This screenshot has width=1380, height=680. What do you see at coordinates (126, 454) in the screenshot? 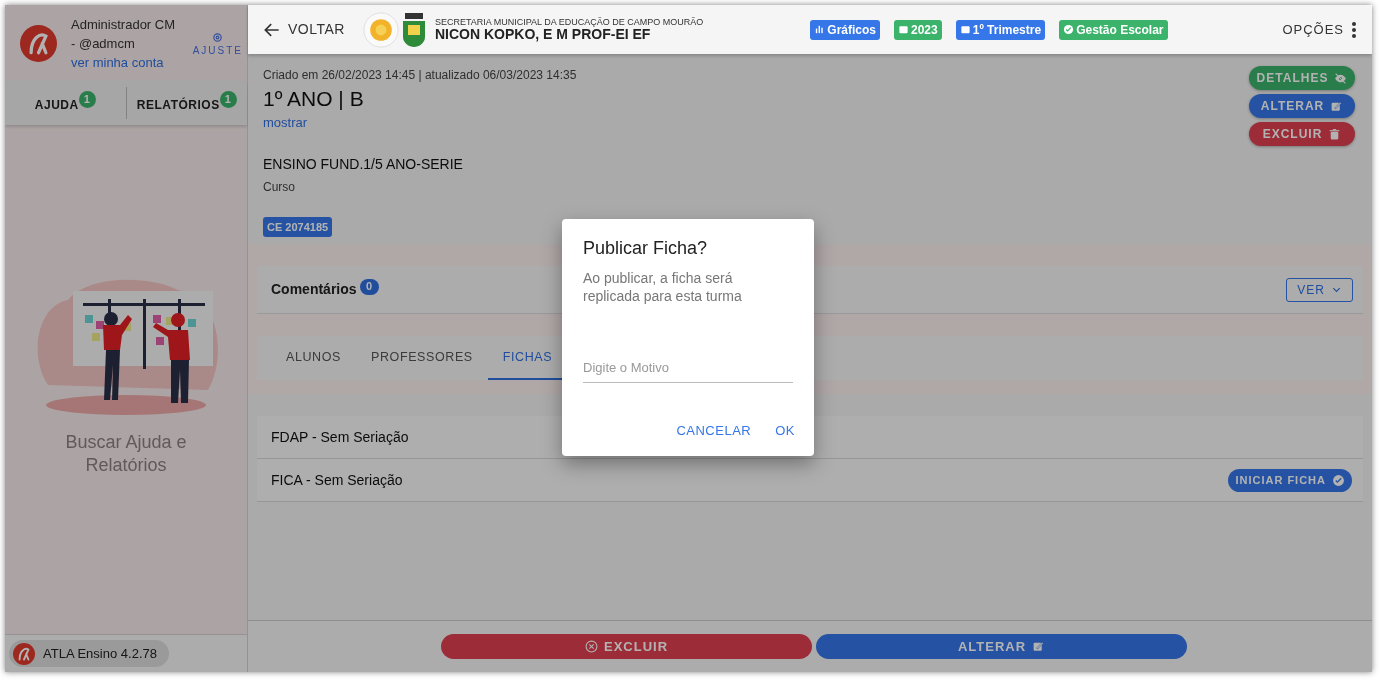
I see `empty-message: Buscar Ajuda e Relatórios` at bounding box center [126, 454].